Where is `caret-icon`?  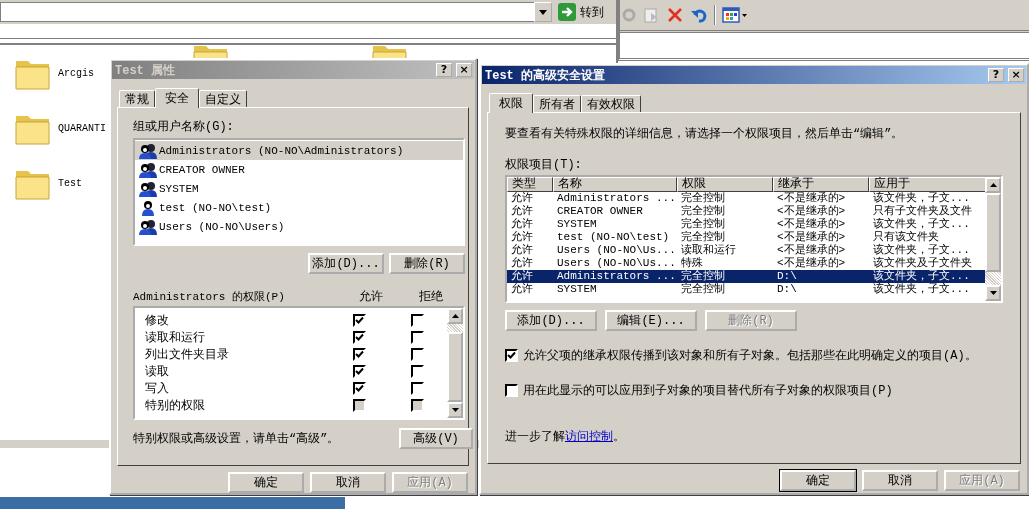
caret-icon is located at coordinates (543, 12).